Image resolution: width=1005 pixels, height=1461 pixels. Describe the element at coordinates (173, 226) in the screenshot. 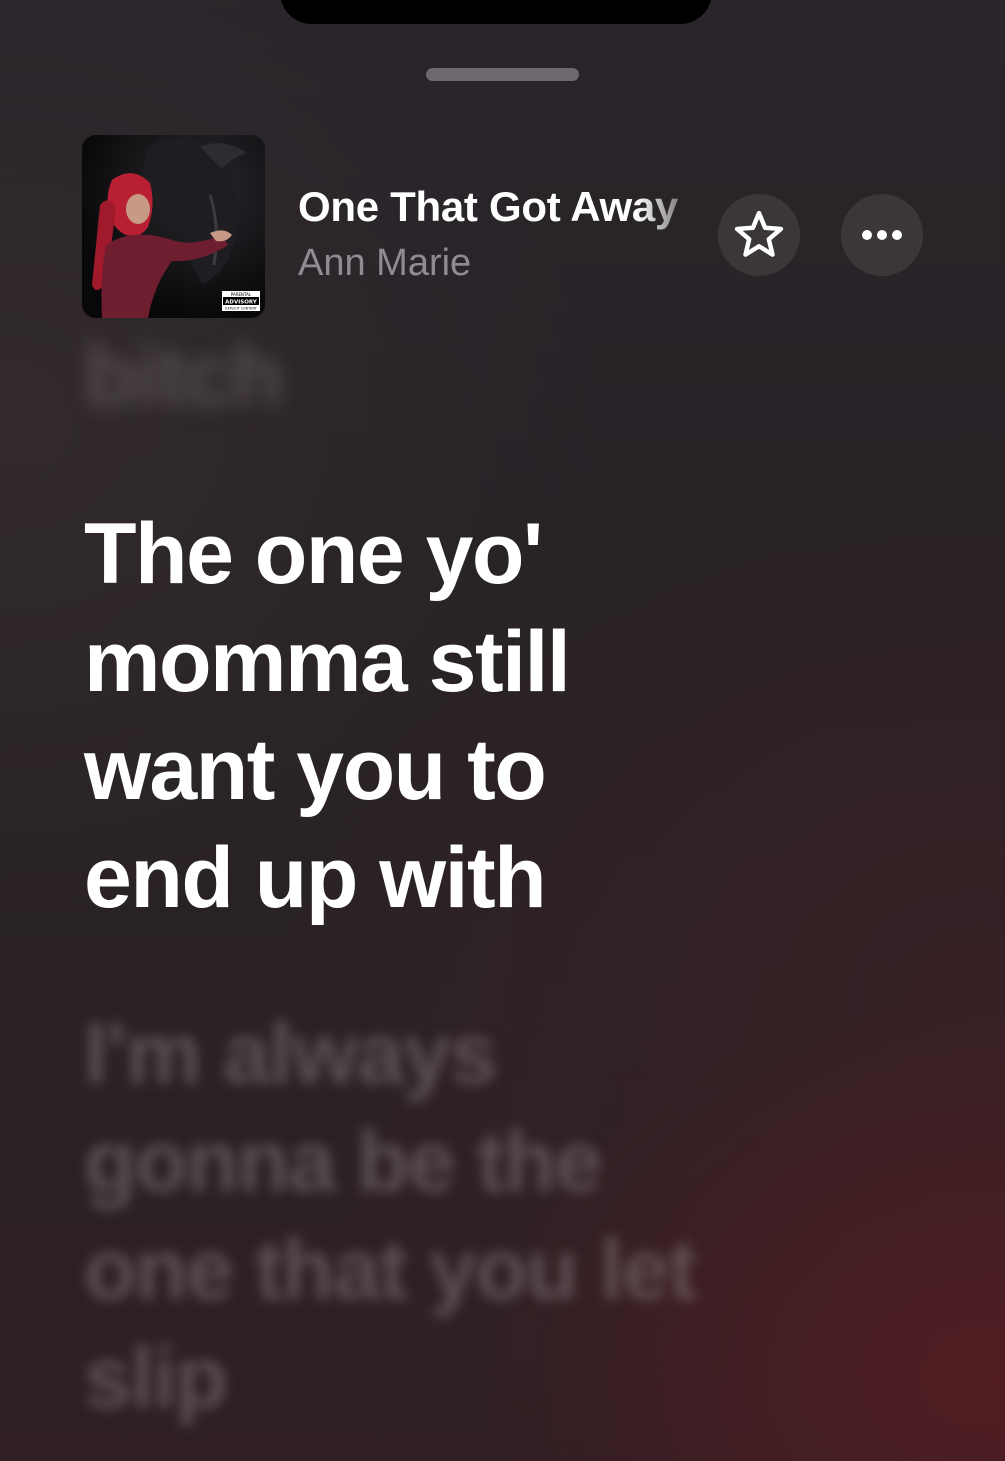

I see `album-artwork: PARENTAL ADVISORY EXPLICIT CONTENT` at that location.